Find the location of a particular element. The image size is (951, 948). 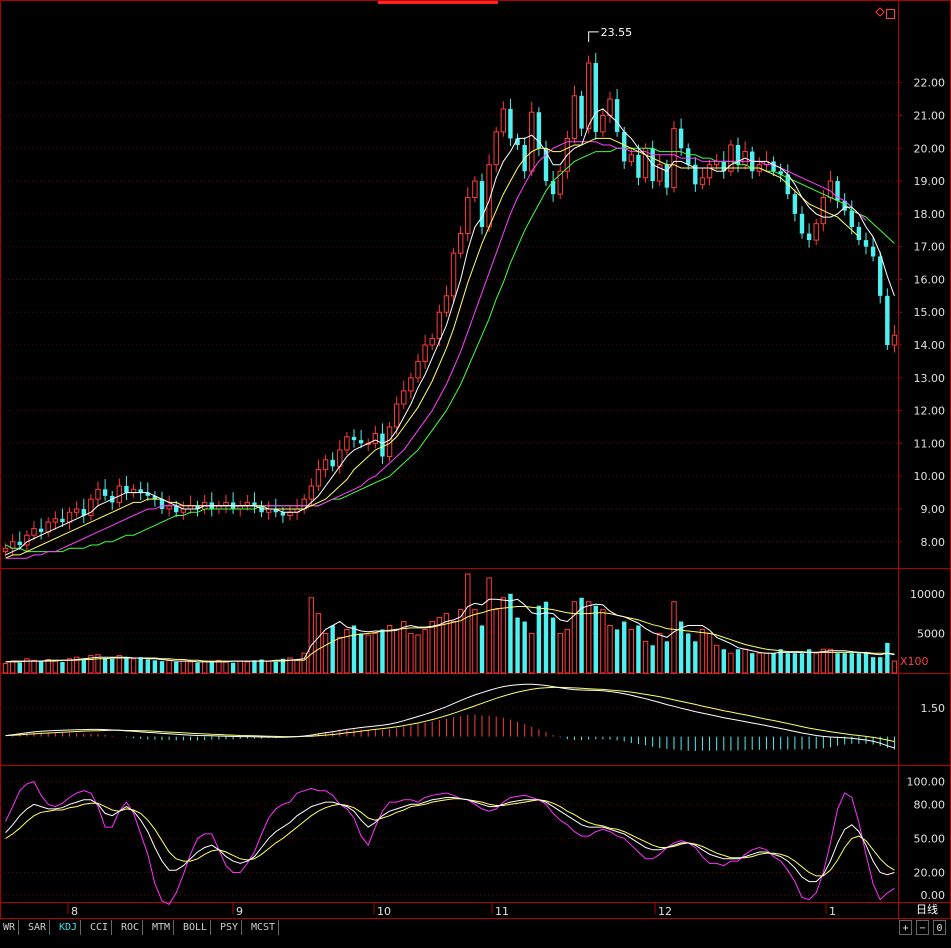

kdj-panel: 100.00 80.00 50.00 20.00 0.00 is located at coordinates (472, 840).